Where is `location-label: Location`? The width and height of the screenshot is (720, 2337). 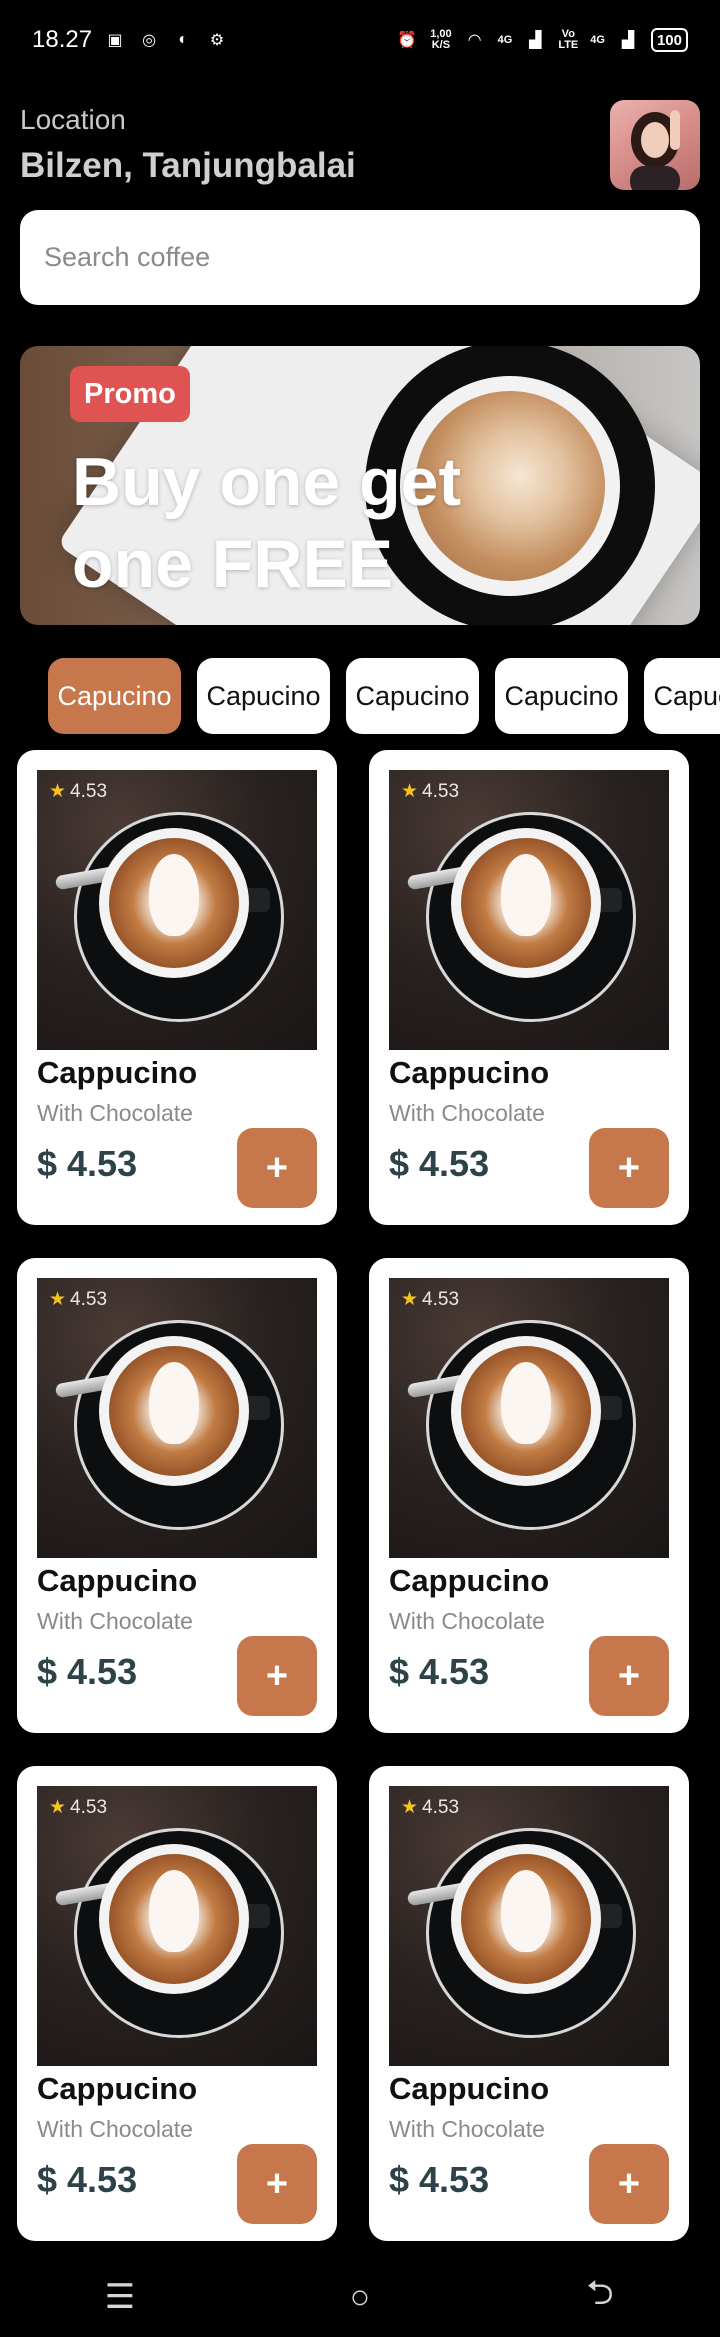
location-label: Location is located at coordinates (73, 119).